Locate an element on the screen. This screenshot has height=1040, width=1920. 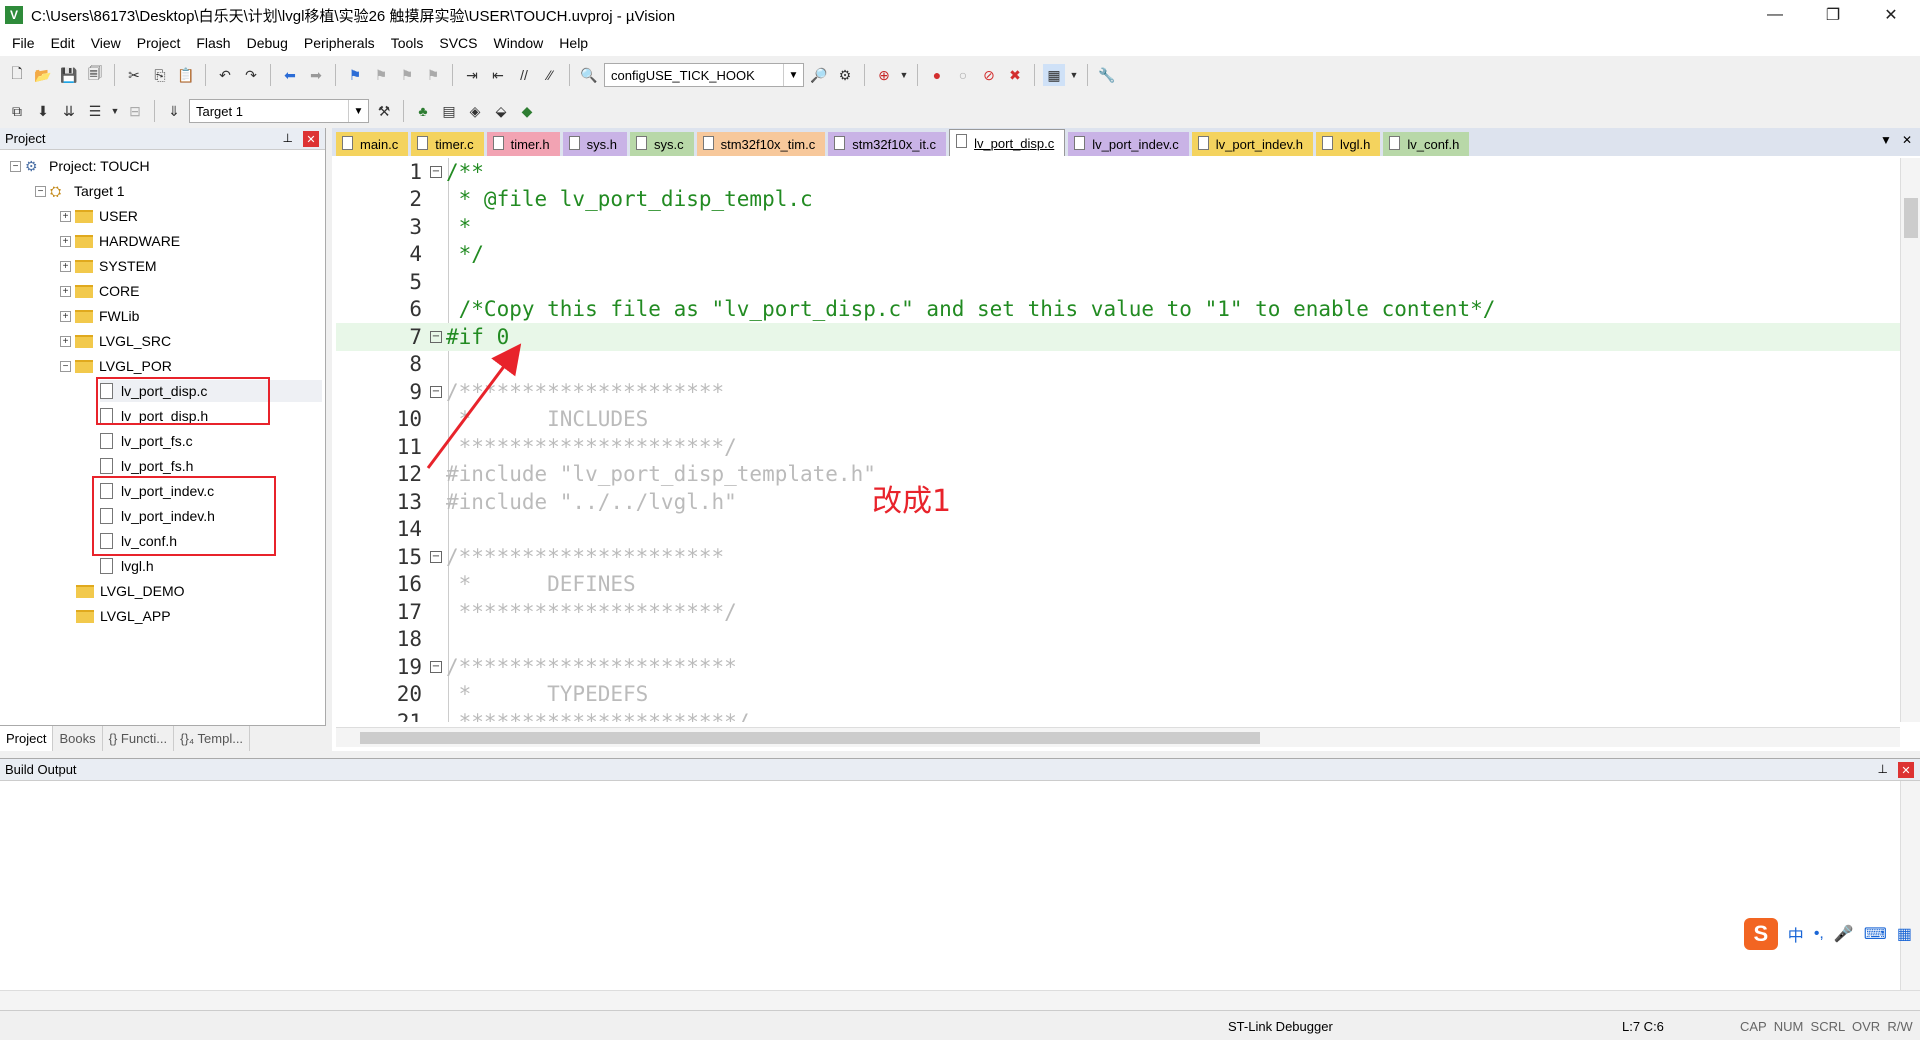
download-icon: ⇓ is located at coordinates (174, 111).